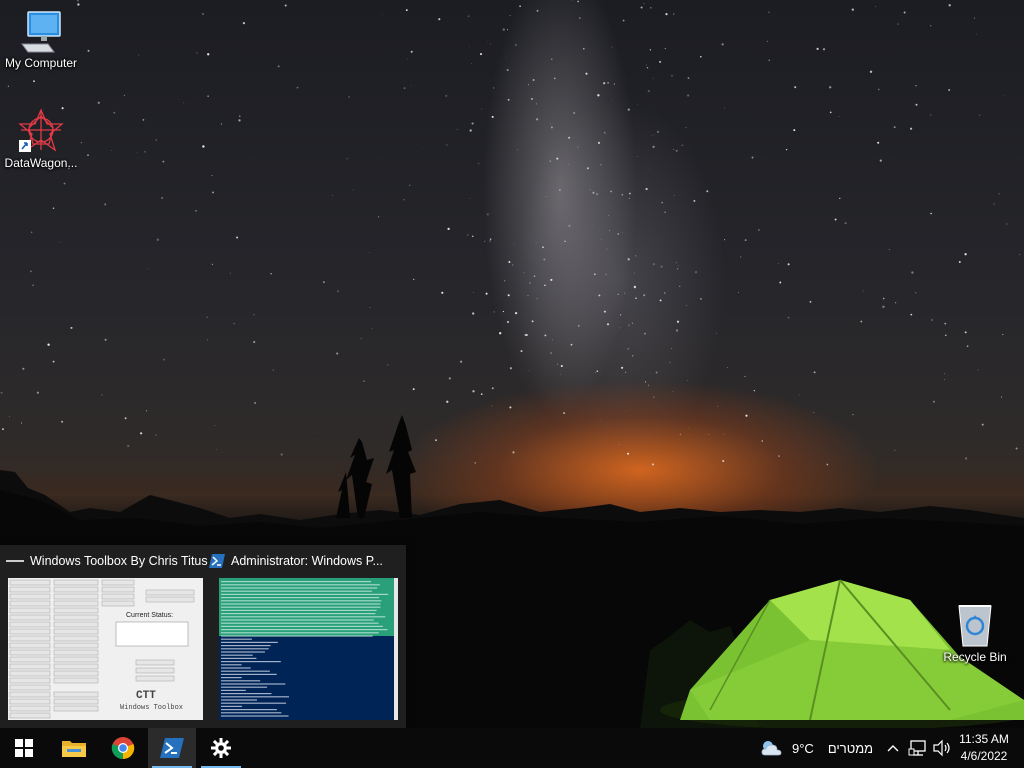 The width and height of the screenshot is (1024, 768). I want to click on show-hidden-icons-button, so click(893, 748).